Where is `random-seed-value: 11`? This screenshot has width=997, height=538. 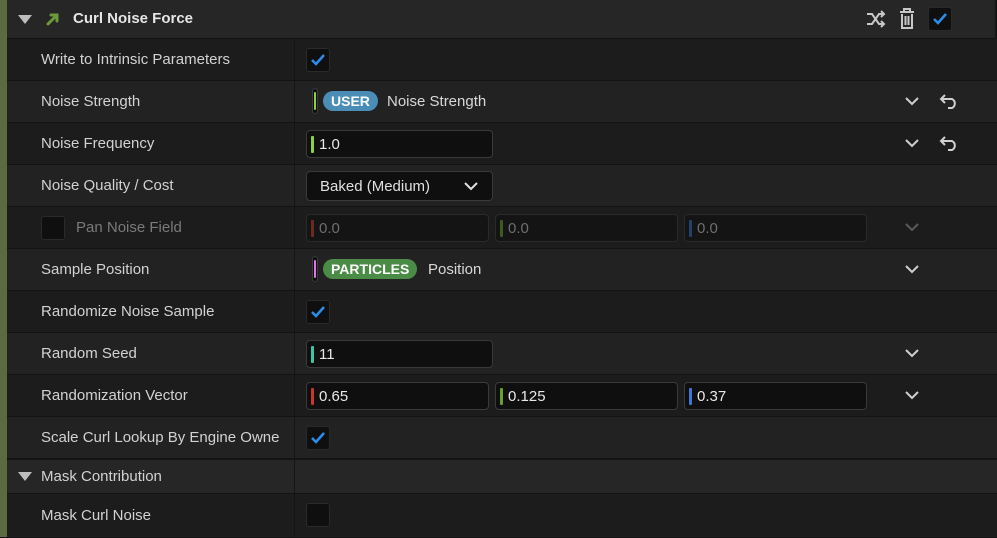 random-seed-value: 11 is located at coordinates (327, 354).